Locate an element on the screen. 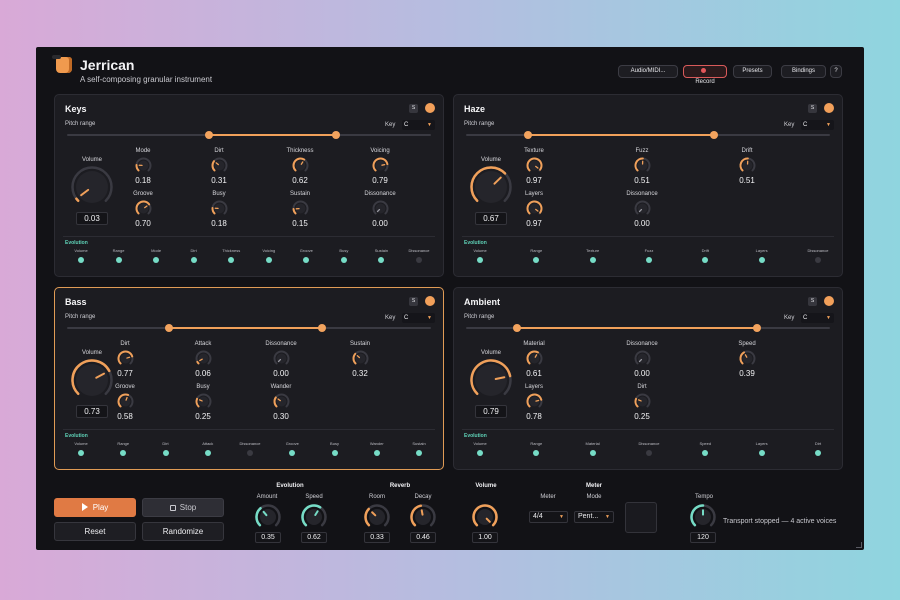 Image resolution: width=900 pixels, height=600 pixels. help-button: ? is located at coordinates (836, 71).